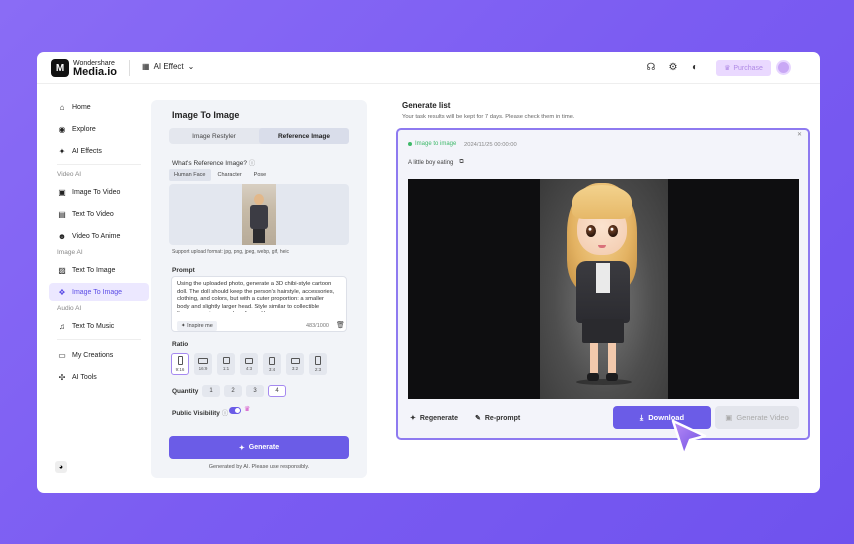 Image resolution: width=854 pixels, height=544 pixels. What do you see at coordinates (743, 68) in the screenshot?
I see `purchase-button: ♛ Purchase` at bounding box center [743, 68].